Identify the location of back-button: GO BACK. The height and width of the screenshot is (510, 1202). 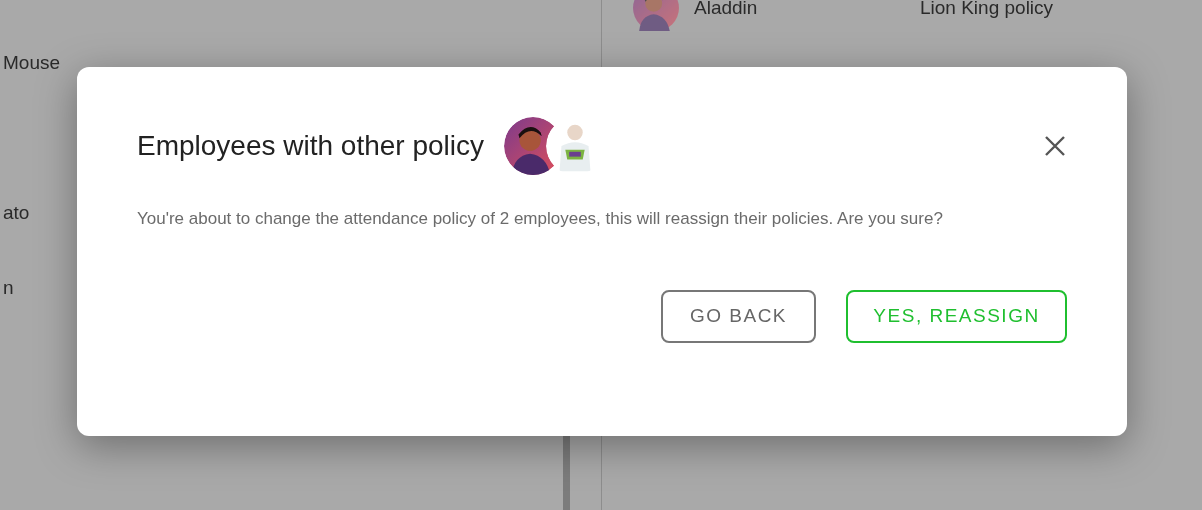
(738, 316).